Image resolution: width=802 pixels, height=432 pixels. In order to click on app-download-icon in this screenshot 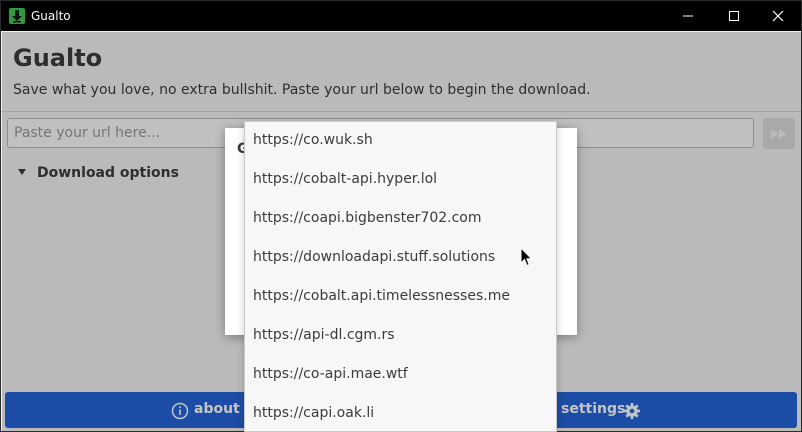, I will do `click(17, 16)`.